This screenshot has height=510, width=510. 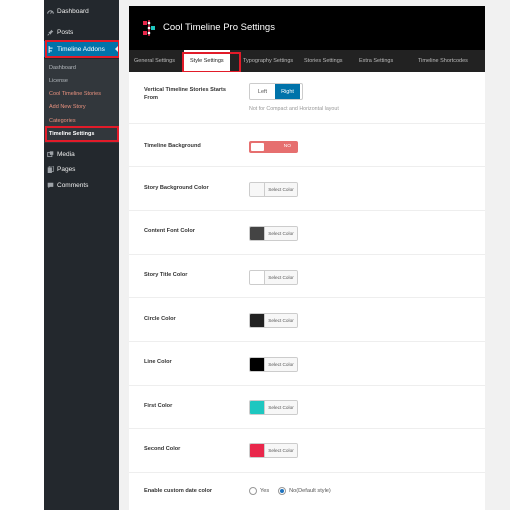 I want to click on dashboard-icon, so click(x=50, y=11).